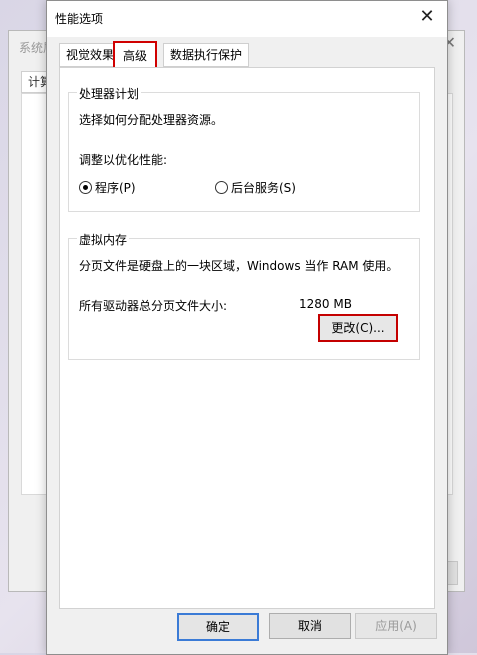 Image resolution: width=477 pixels, height=655 pixels. Describe the element at coordinates (221, 187) in the screenshot. I see `background-services-radio` at that location.